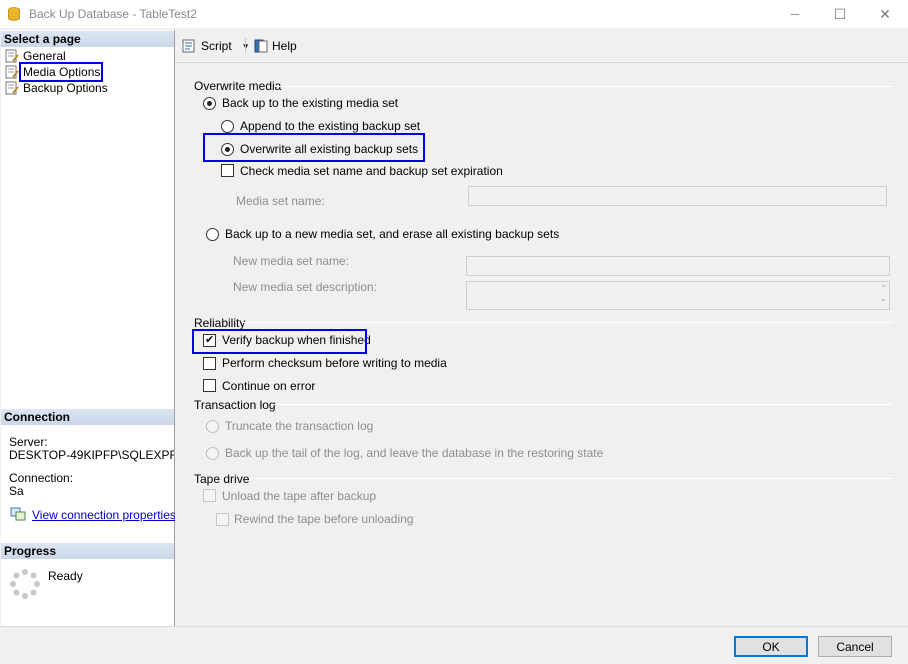 The height and width of the screenshot is (664, 908). What do you see at coordinates (245, 46) in the screenshot?
I see `toolbar-divider` at bounding box center [245, 46].